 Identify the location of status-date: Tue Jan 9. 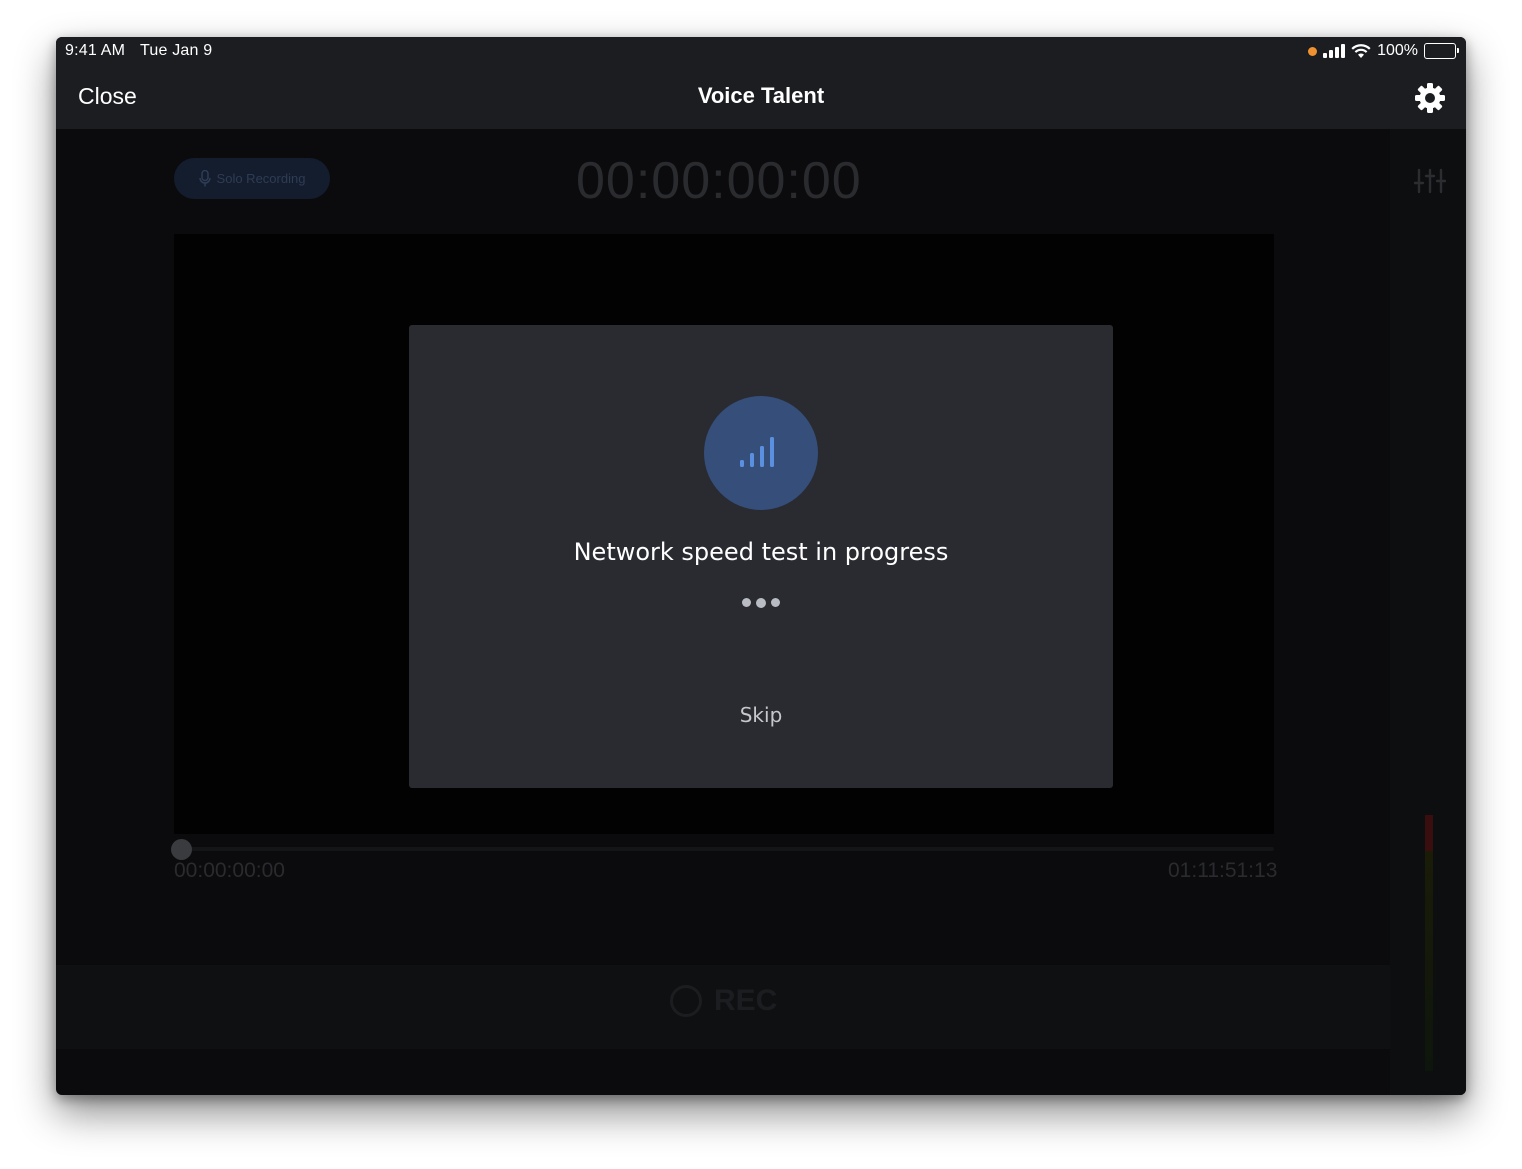
(176, 50).